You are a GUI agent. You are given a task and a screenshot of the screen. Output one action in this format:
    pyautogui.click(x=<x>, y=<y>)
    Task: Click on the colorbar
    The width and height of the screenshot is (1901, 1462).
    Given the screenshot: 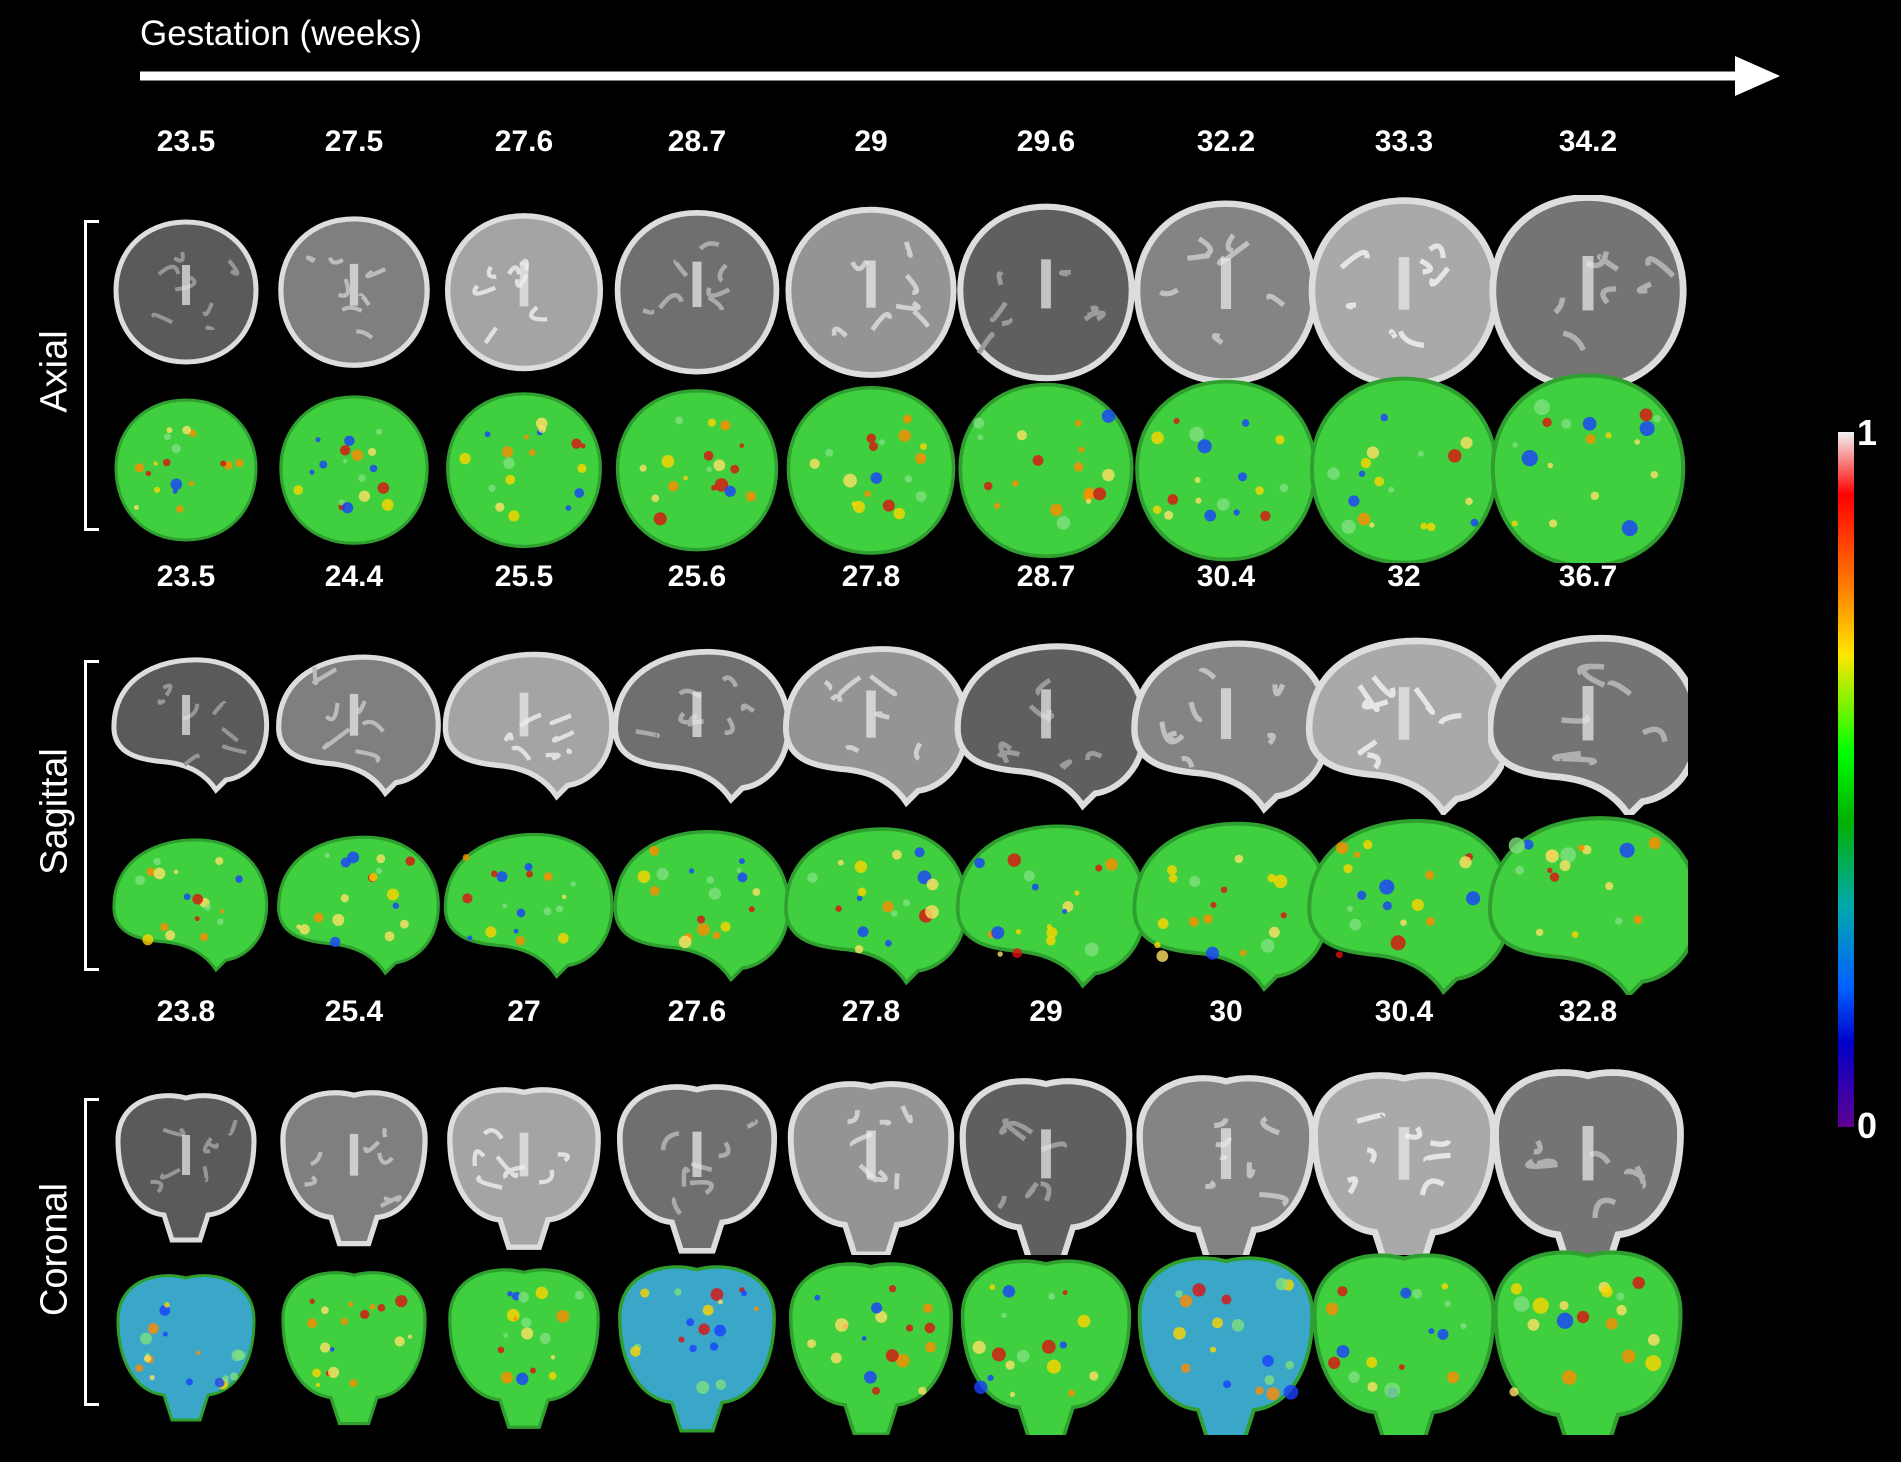 What is the action you would take?
    pyautogui.click(x=1846, y=779)
    